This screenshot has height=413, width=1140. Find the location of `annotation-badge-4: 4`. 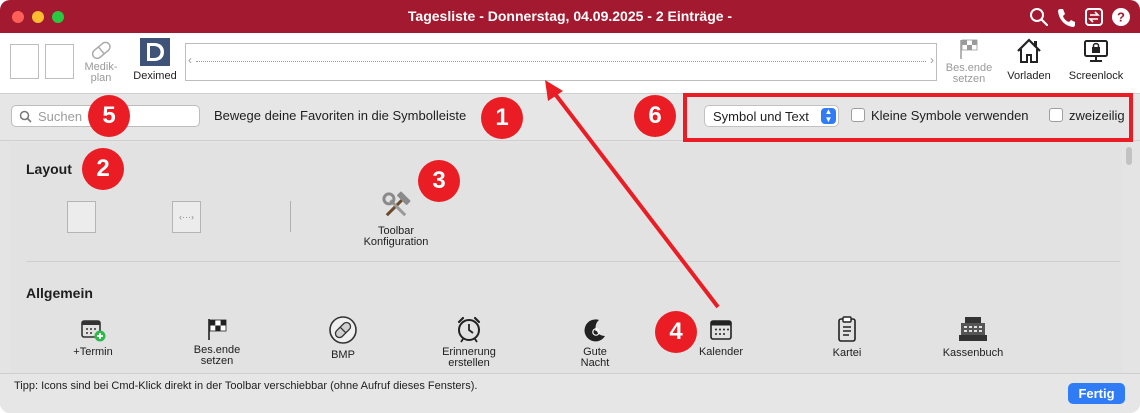

annotation-badge-4: 4 is located at coordinates (676, 332).